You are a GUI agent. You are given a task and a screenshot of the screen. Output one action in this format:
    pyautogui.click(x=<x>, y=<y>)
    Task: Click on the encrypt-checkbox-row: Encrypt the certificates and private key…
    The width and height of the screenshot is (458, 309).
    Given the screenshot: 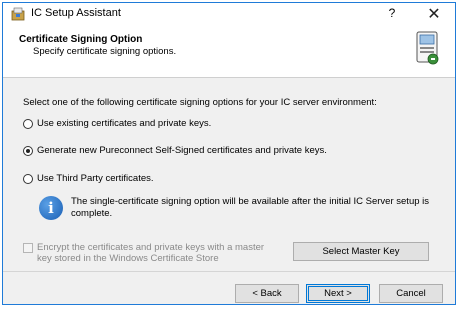 What is the action you would take?
    pyautogui.click(x=150, y=253)
    